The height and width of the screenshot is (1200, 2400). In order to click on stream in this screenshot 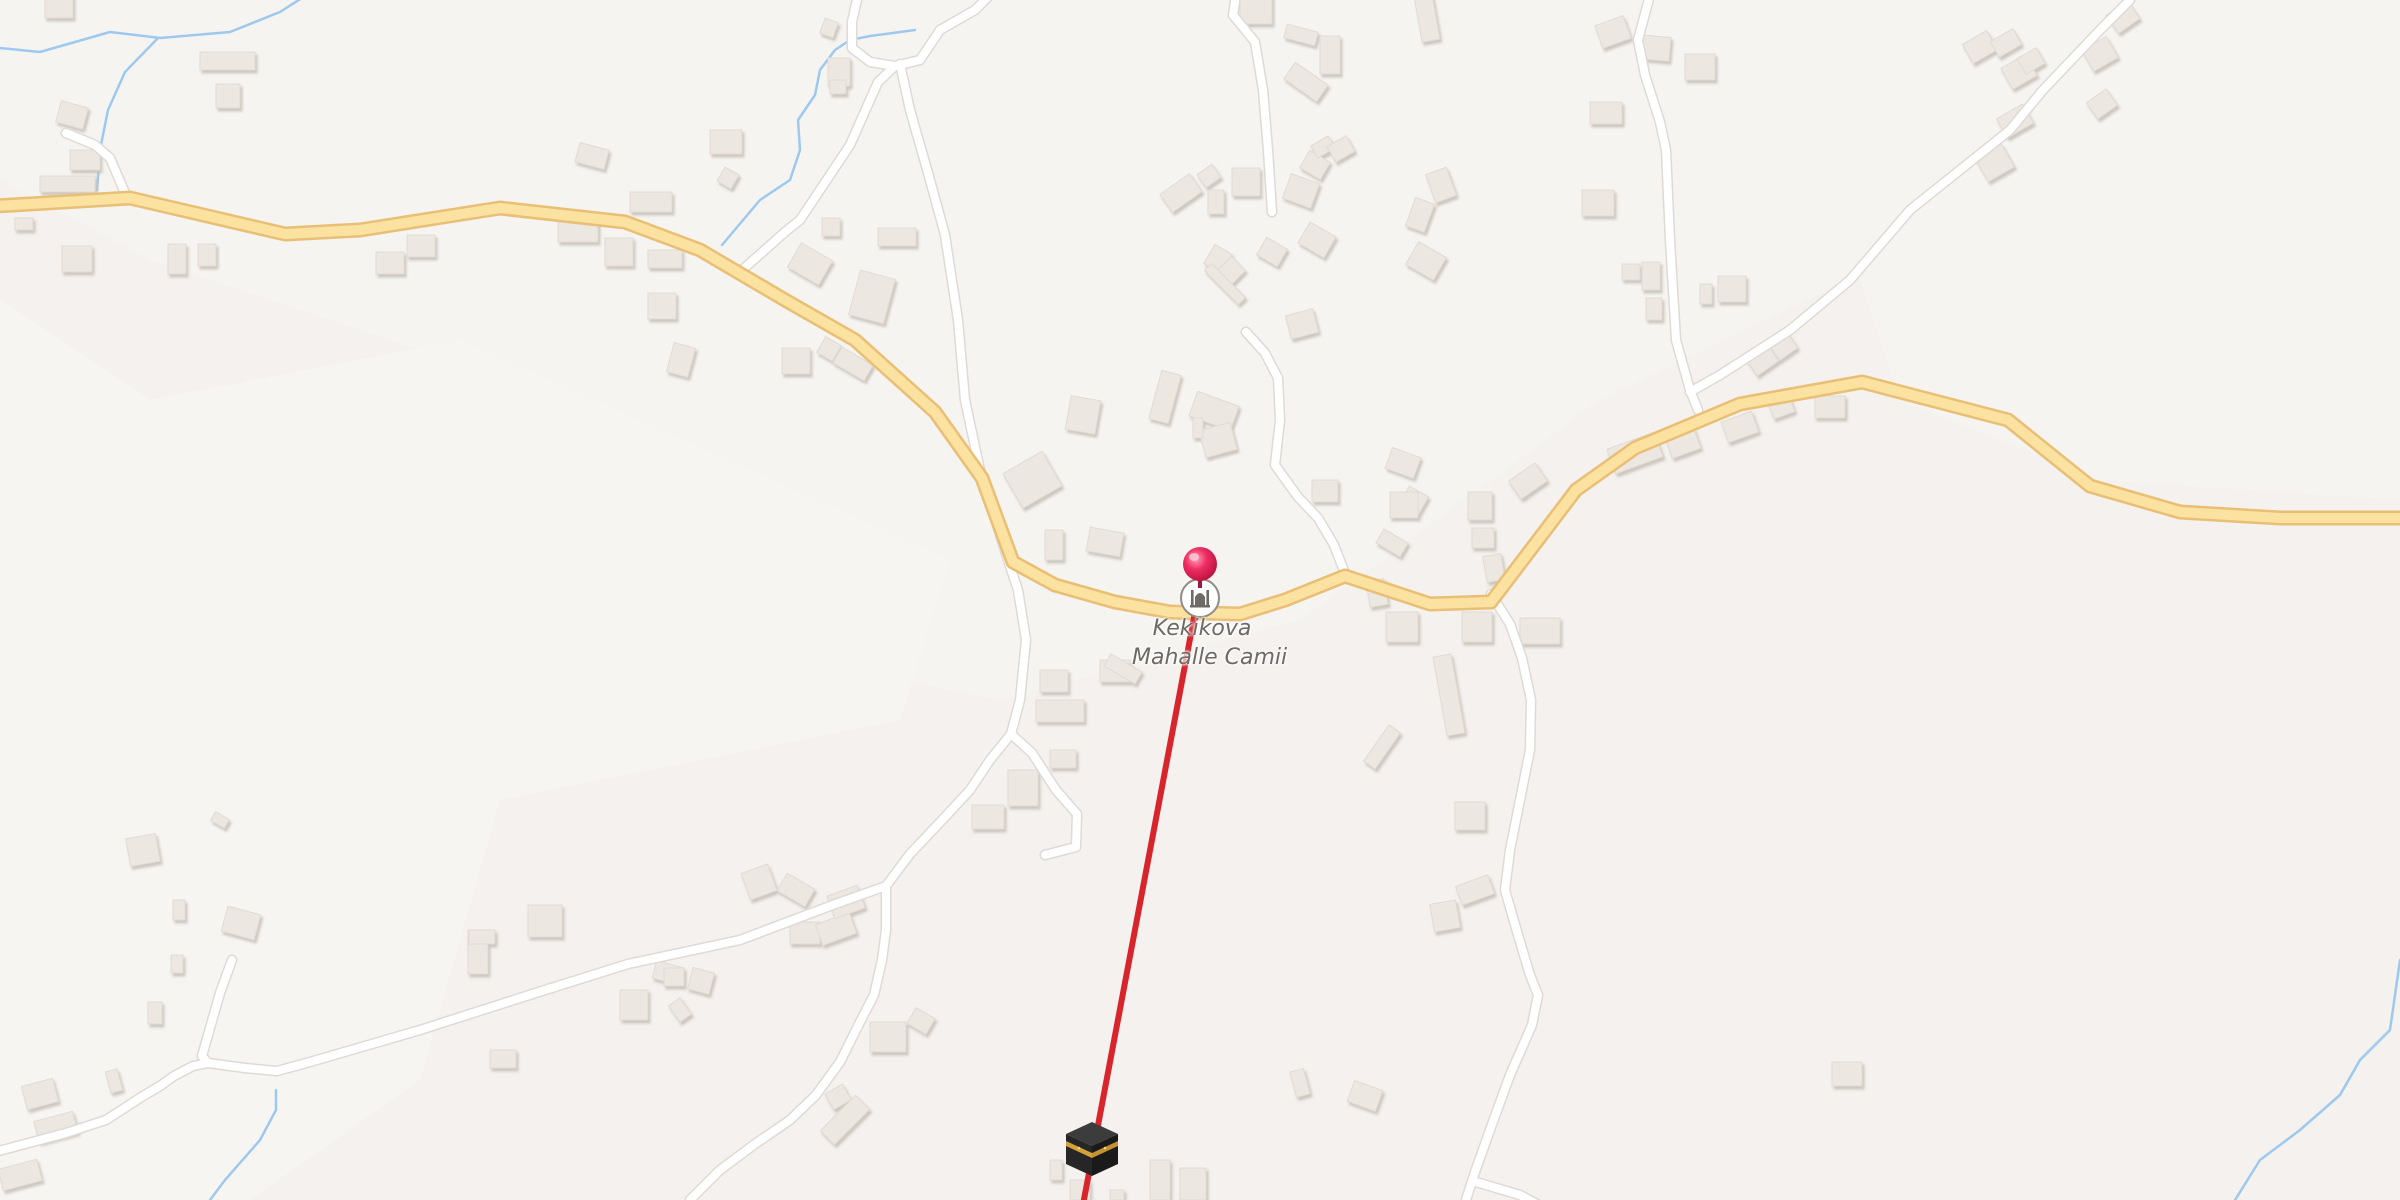, I will do `click(2316, 1079)`.